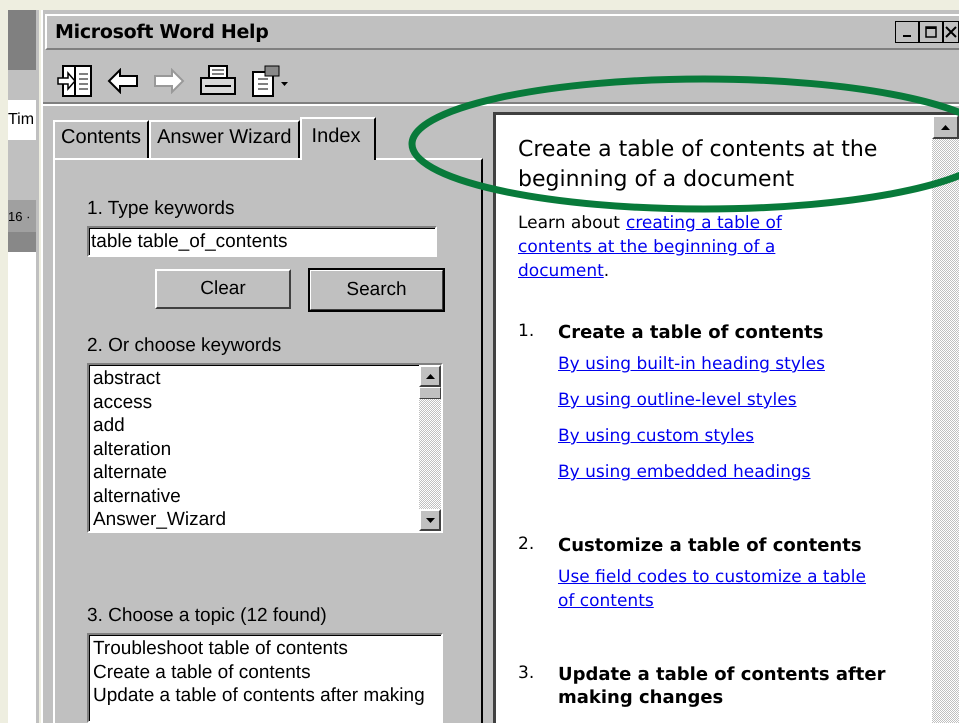 This screenshot has height=723, width=959. Describe the element at coordinates (647, 247) in the screenshot. I see `intro-link: contents at the beginning of a` at that location.